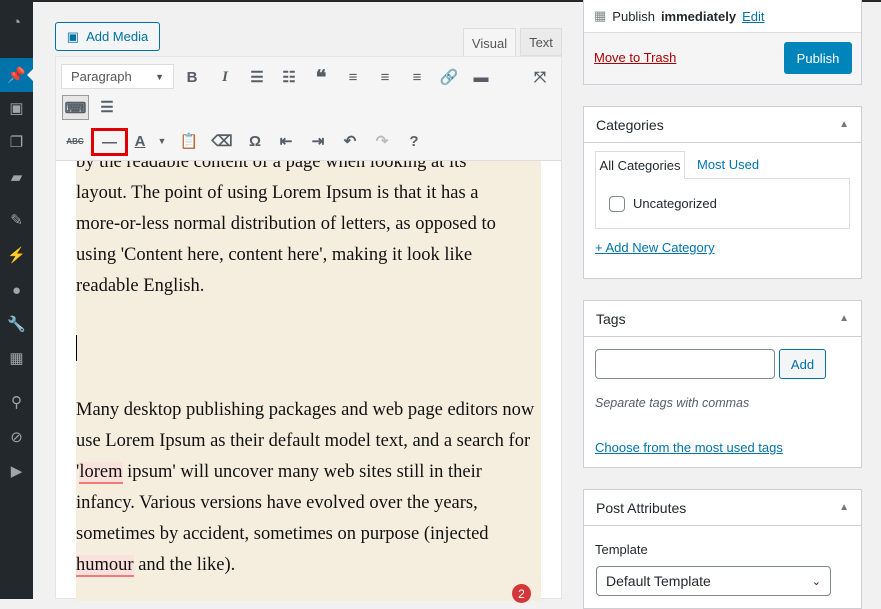 This screenshot has width=881, height=609. Describe the element at coordinates (641, 507) in the screenshot. I see `box-title: Post Attributes` at that location.